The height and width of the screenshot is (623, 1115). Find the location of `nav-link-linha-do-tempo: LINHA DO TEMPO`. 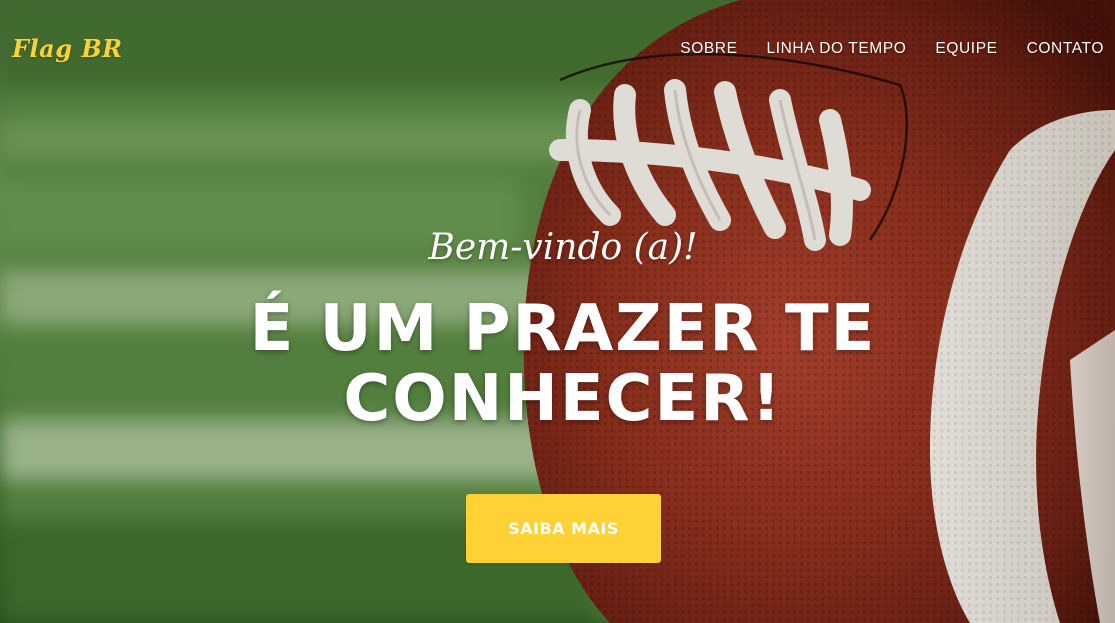

nav-link-linha-do-tempo: LINHA DO TEMPO is located at coordinates (837, 49).